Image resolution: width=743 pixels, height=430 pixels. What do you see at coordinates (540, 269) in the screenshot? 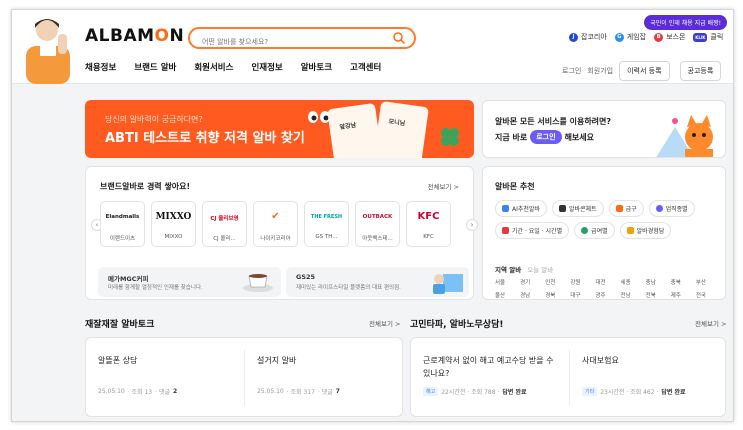
I see `tab-today-jobs: 오늘 알바` at bounding box center [540, 269].